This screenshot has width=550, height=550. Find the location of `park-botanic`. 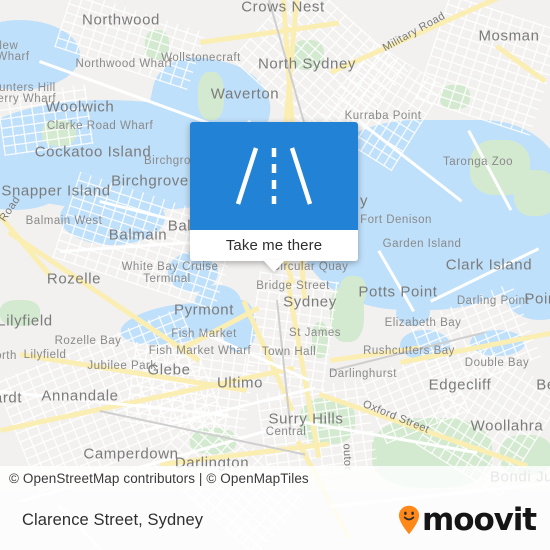

park-botanic is located at coordinates (353, 291).